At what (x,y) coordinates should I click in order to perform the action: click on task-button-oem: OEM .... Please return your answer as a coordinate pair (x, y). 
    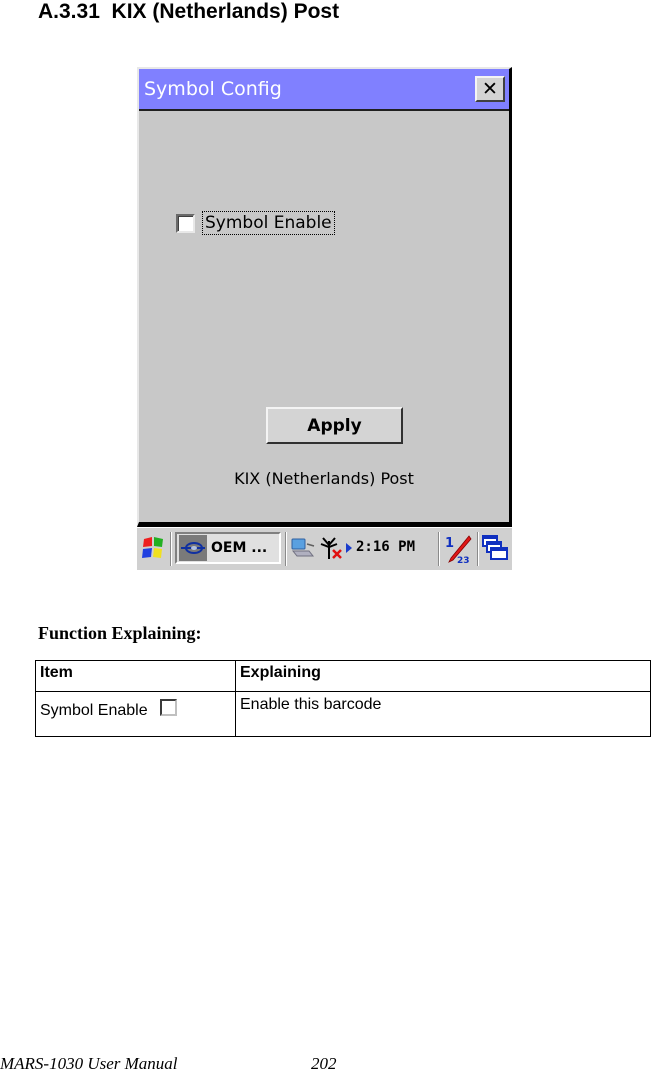
    Looking at the image, I should click on (228, 548).